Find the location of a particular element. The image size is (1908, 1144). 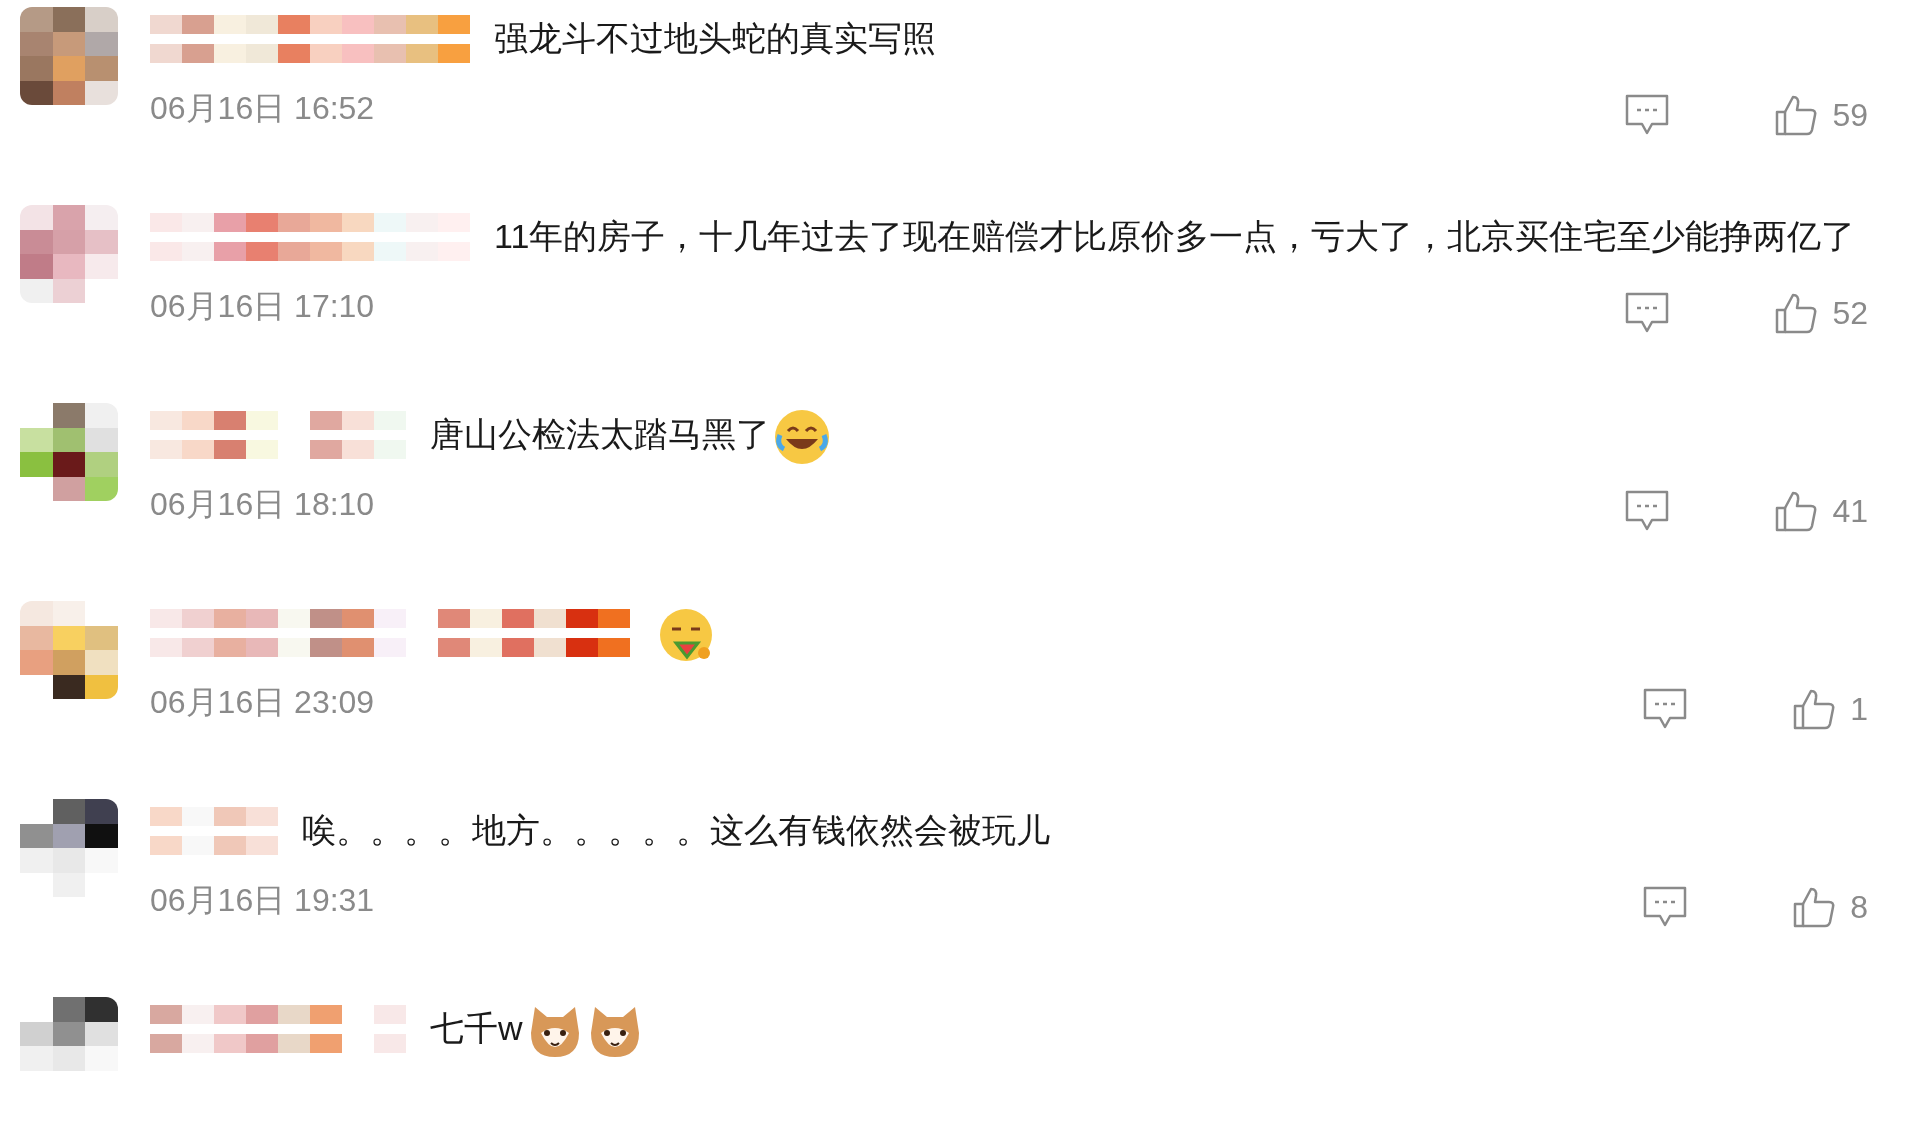

comment-text: 11年的房子，十几年过去了现在赔偿才比原价多一点，亏大了，北京买住宅至少能挣两亿了 is located at coordinates (1175, 236).